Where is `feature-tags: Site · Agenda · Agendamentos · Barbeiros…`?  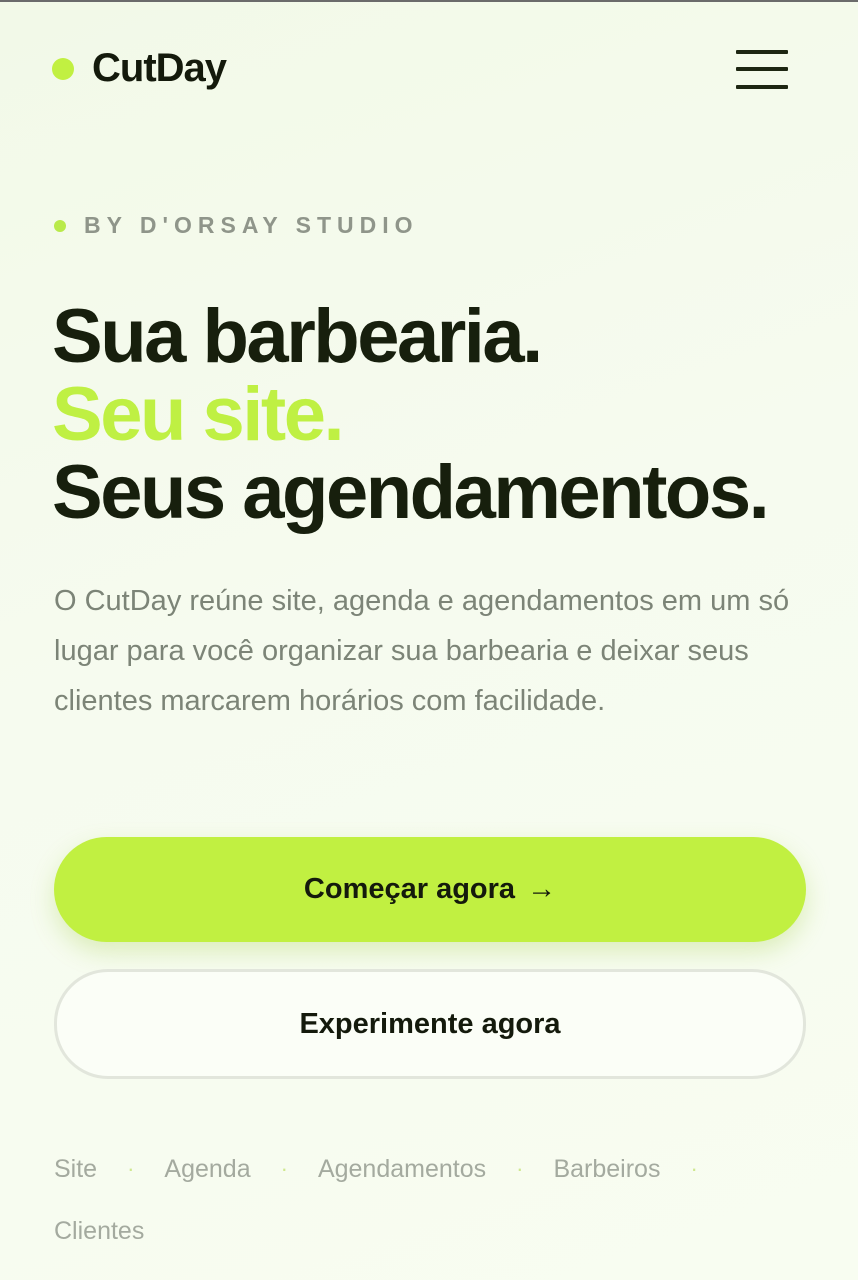 feature-tags: Site · Agenda · Agendamentos · Barbeiros… is located at coordinates (424, 1200).